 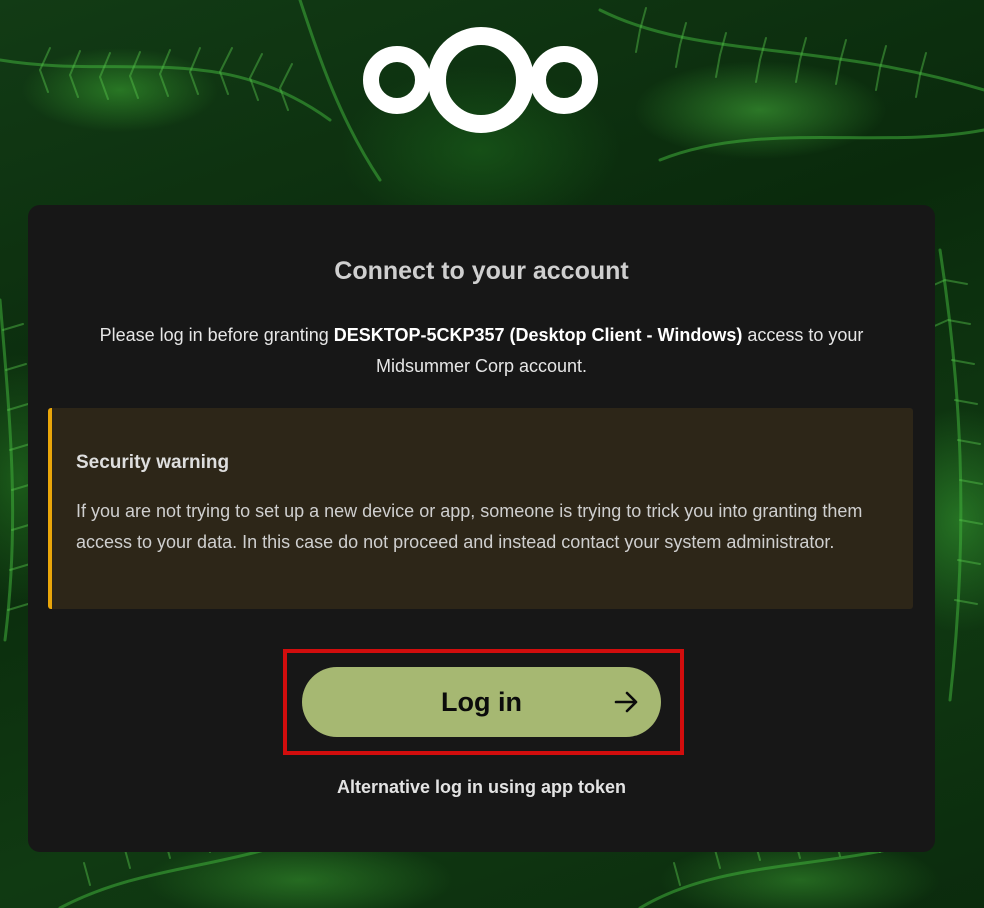 What do you see at coordinates (153, 462) in the screenshot?
I see `warning-title: Security warning` at bounding box center [153, 462].